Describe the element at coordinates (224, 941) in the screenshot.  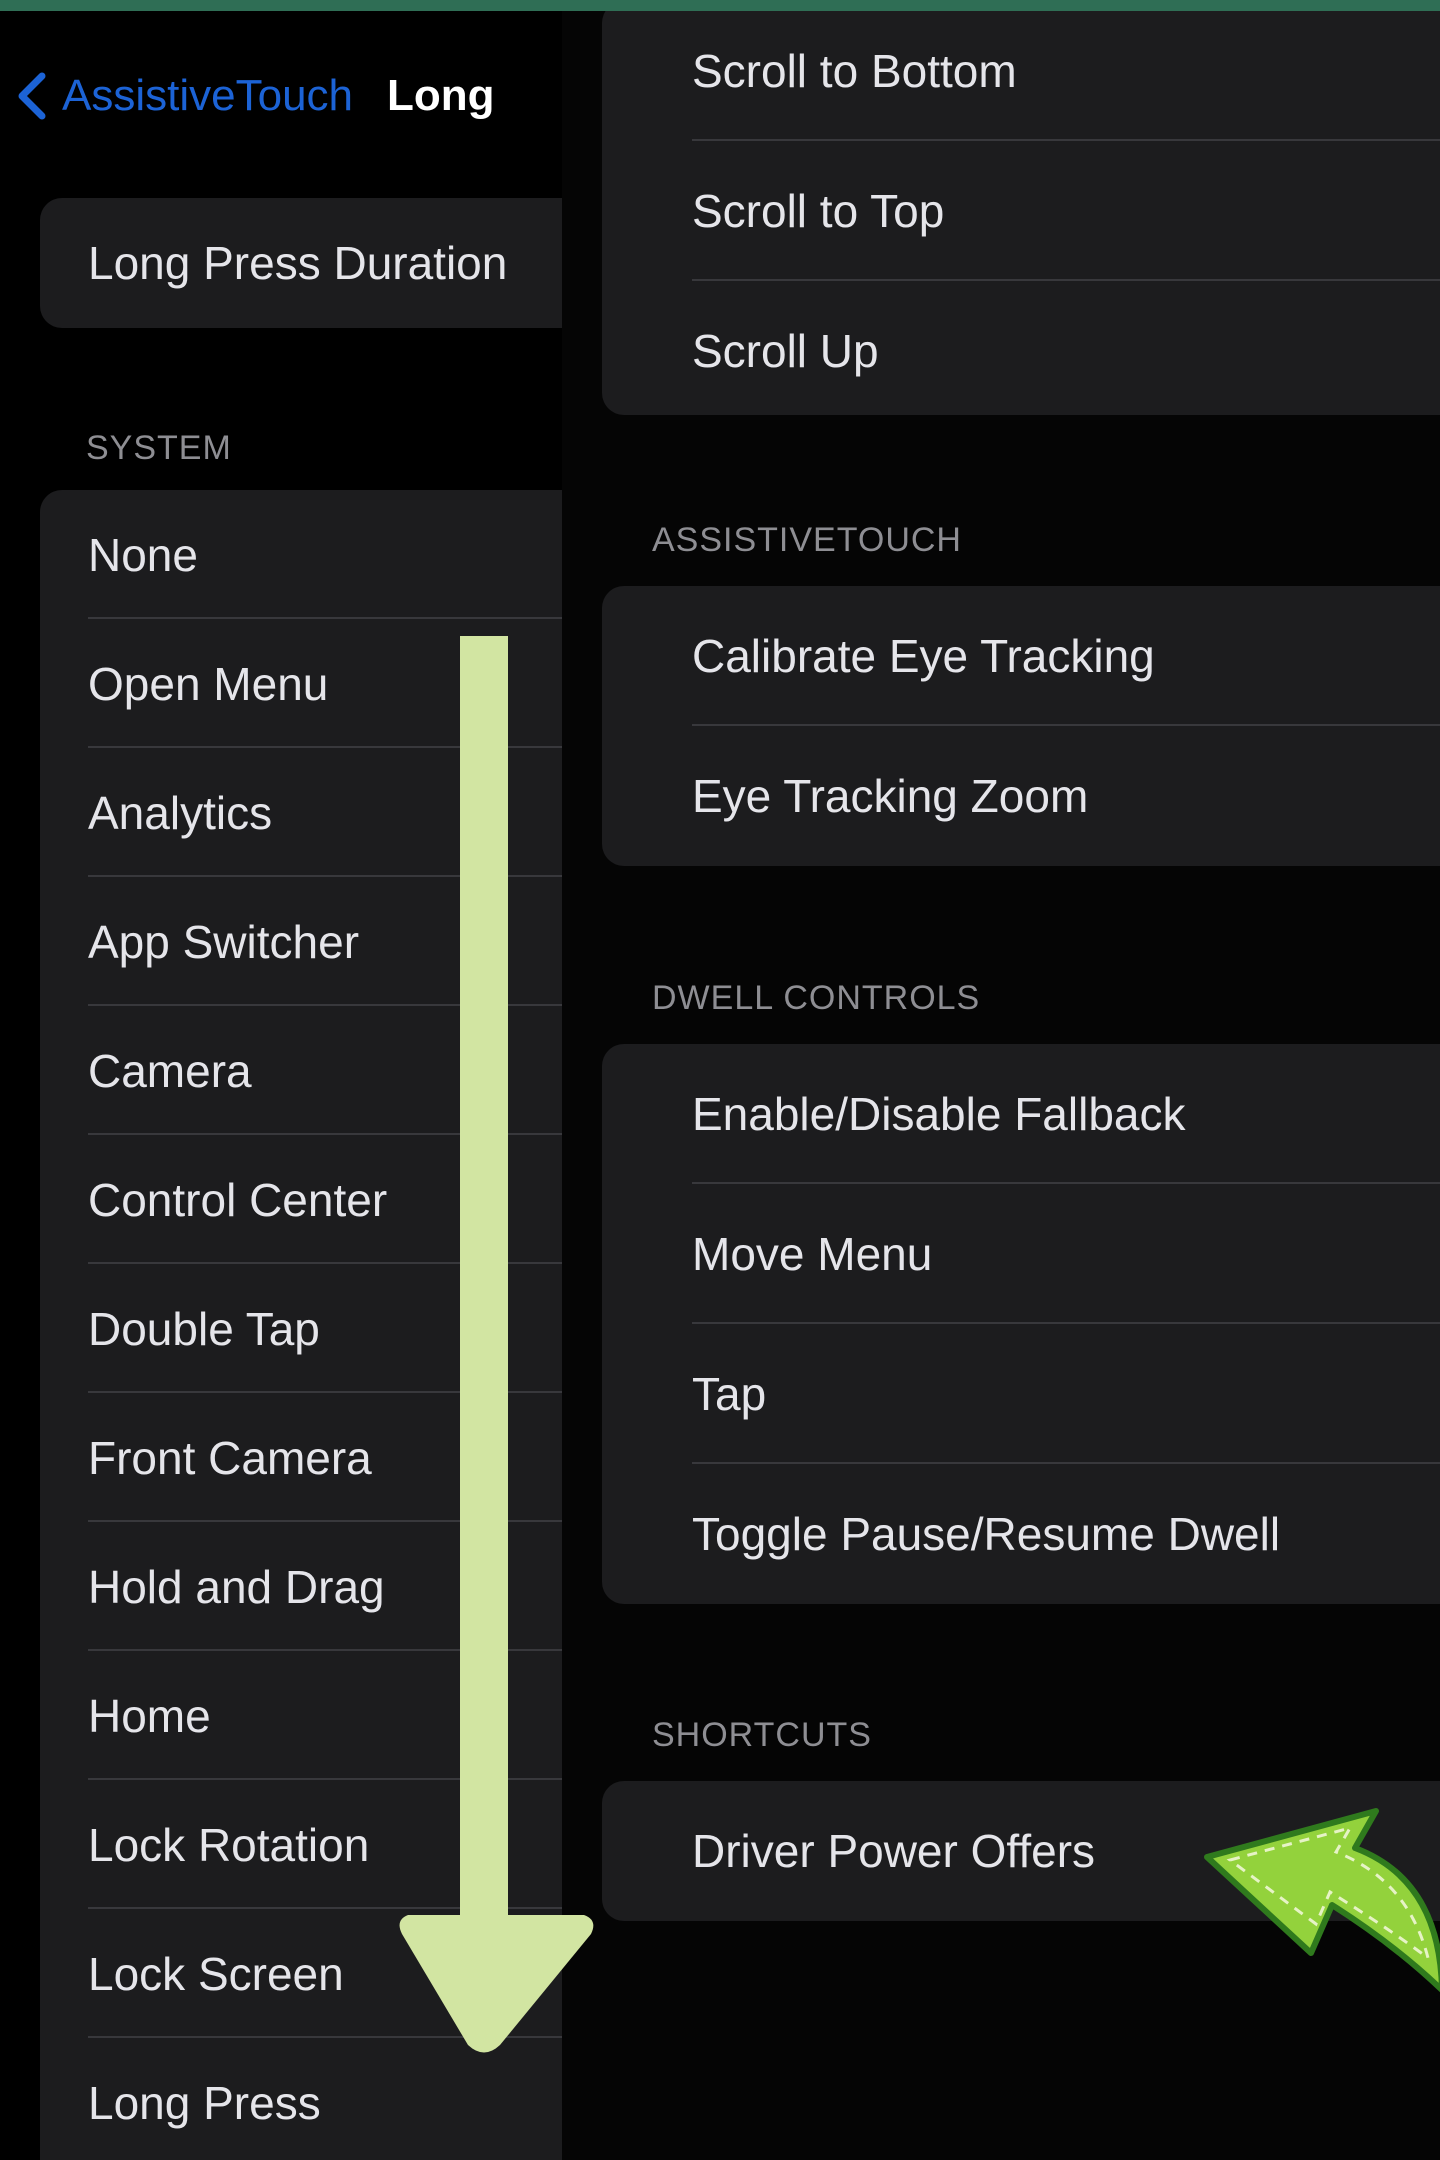
I see `row-label: App Switcher` at that location.